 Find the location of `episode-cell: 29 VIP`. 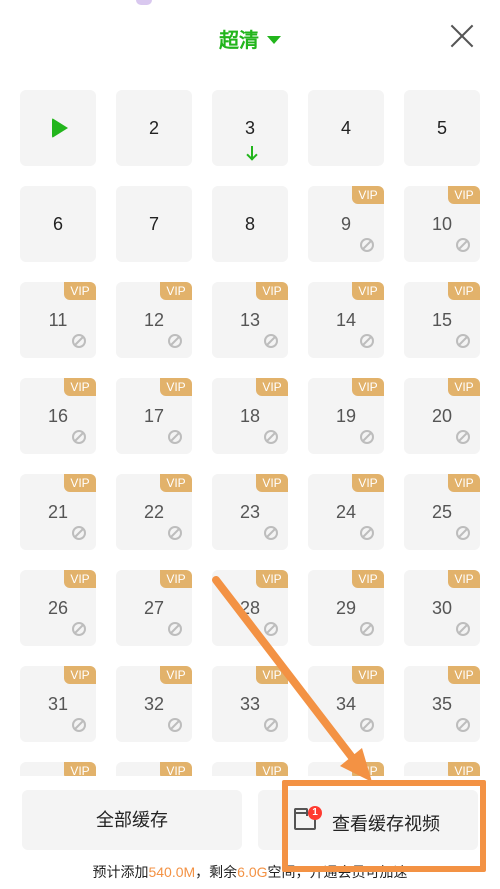

episode-cell: 29 VIP is located at coordinates (346, 608).